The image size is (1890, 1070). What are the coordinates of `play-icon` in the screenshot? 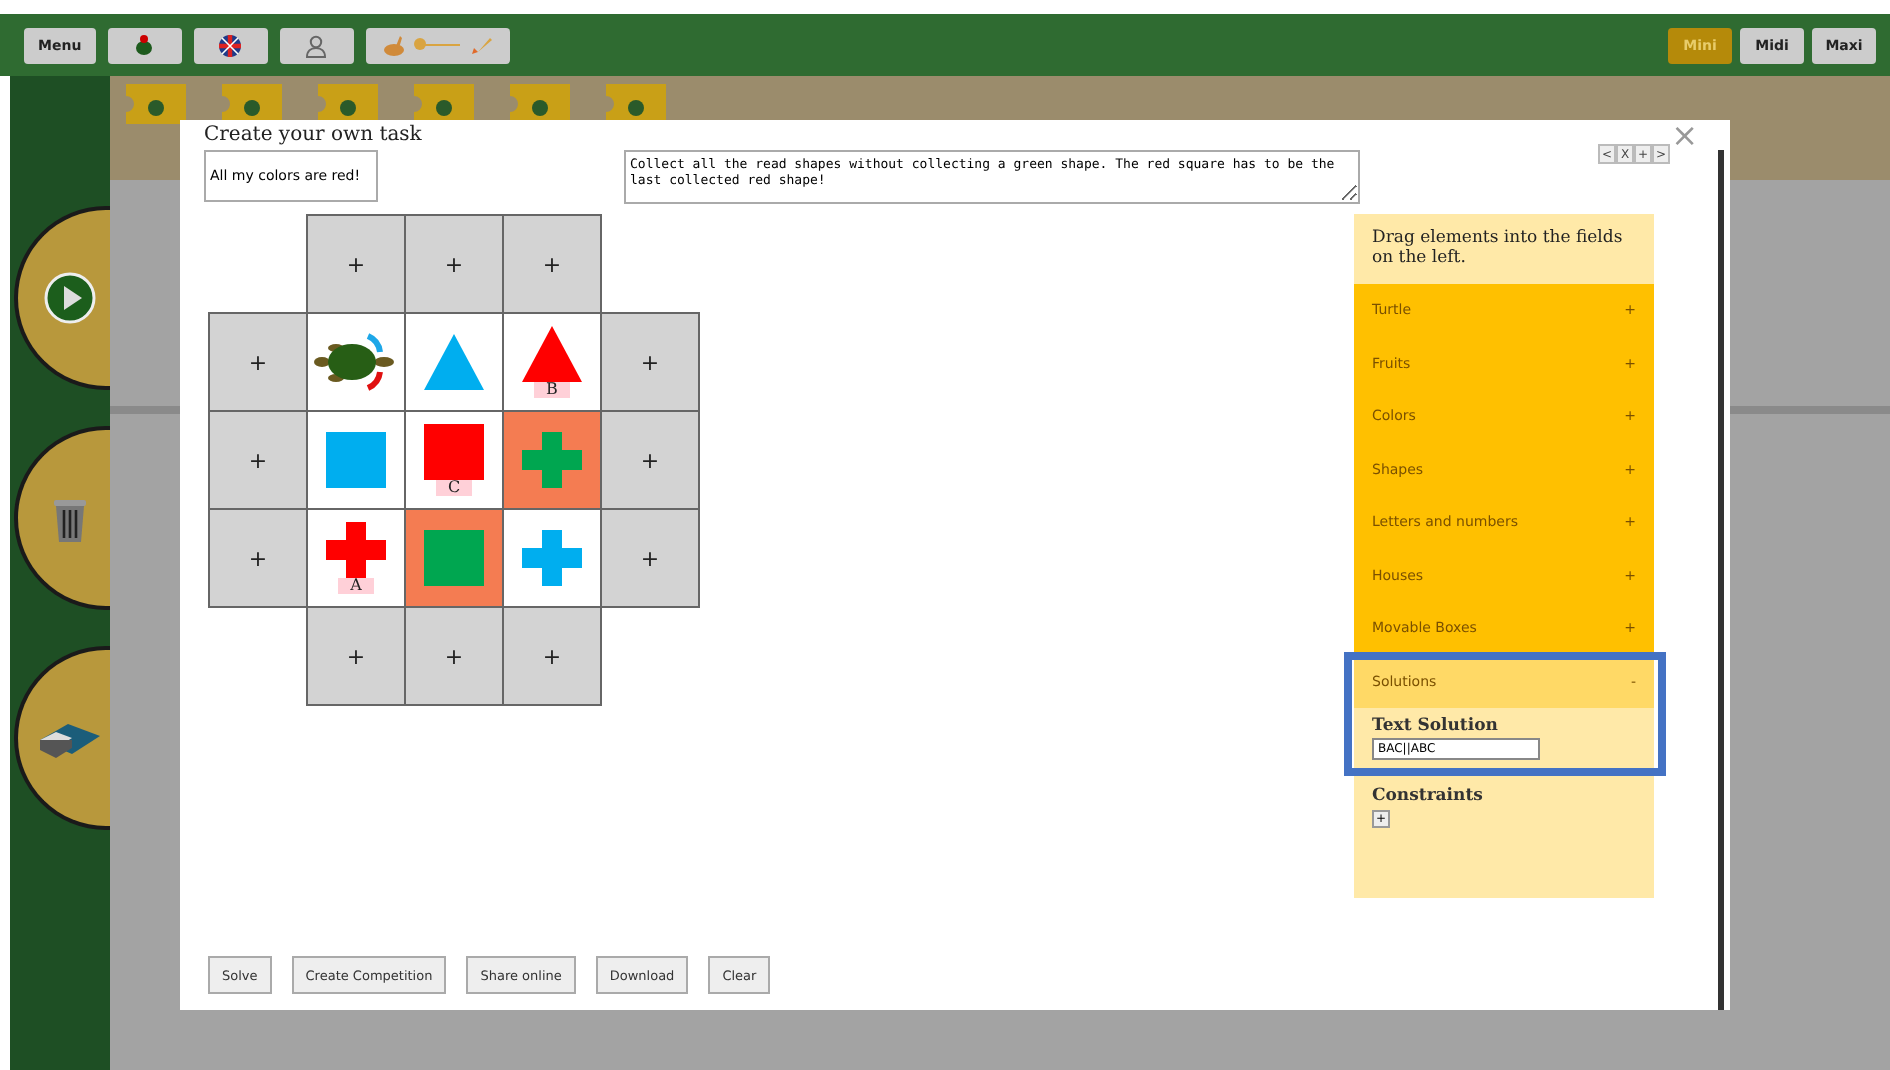 It's located at (70, 298).